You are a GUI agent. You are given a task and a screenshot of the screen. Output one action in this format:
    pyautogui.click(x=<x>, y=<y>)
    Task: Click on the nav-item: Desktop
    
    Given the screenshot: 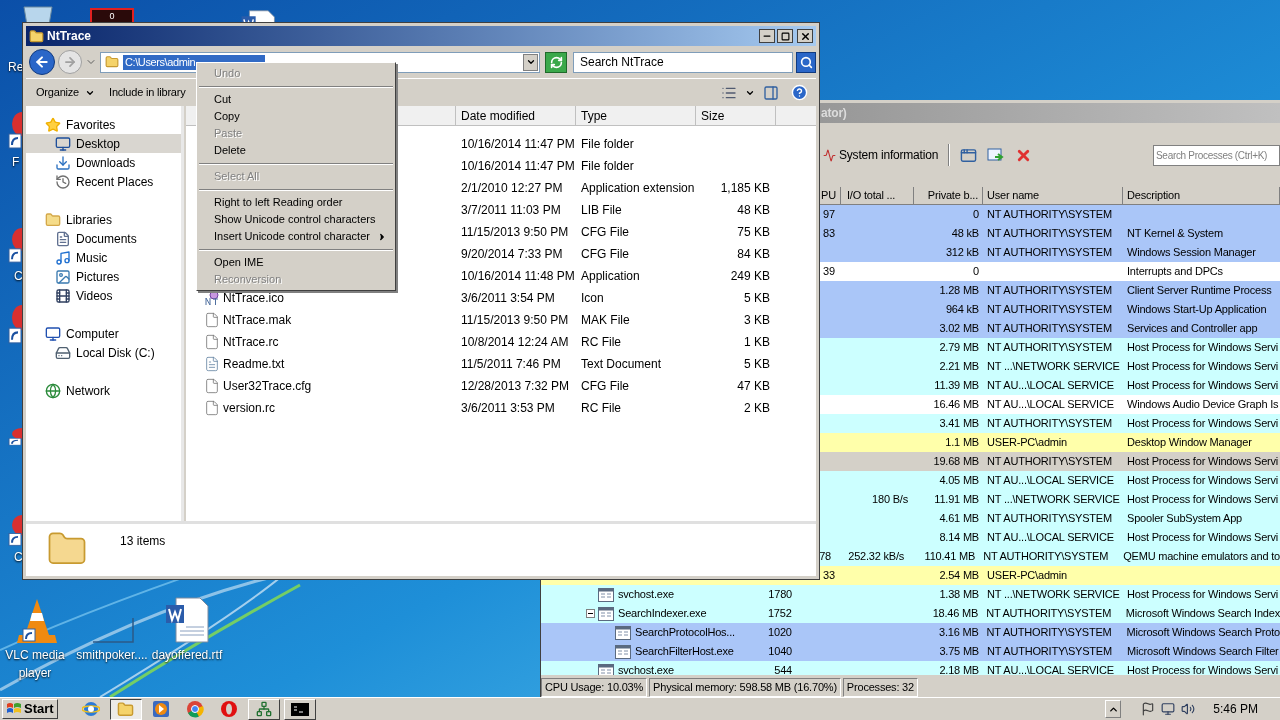 What is the action you would take?
    pyautogui.click(x=103, y=143)
    